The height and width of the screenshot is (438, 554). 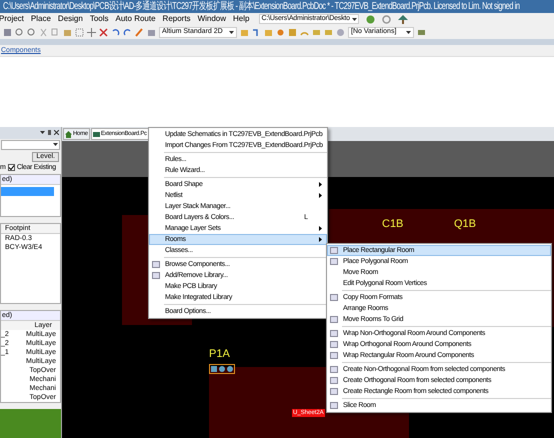 What do you see at coordinates (261, 6) in the screenshot?
I see `window-title: C:\Users\Administrator\Desktop\PCB设计\AD-多通道设计\TC297开发板扩展板 - 副本\ExtensionBoard.PcbDoc * - TC297EVB_ExtendBoard.PrjPcb. Licensed to Lim. Not signed in` at bounding box center [261, 6].